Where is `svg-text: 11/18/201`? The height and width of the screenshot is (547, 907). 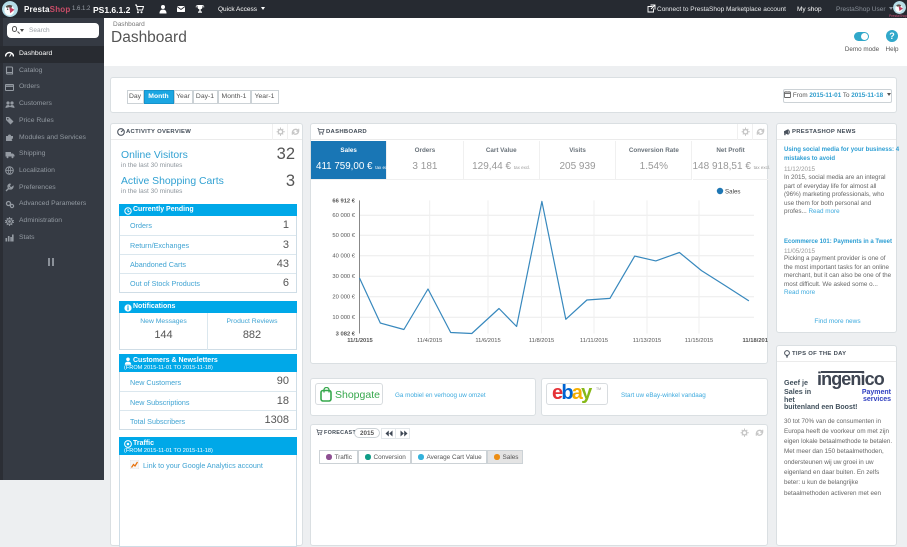
svg-text: 11/18/201 is located at coordinates (756, 341).